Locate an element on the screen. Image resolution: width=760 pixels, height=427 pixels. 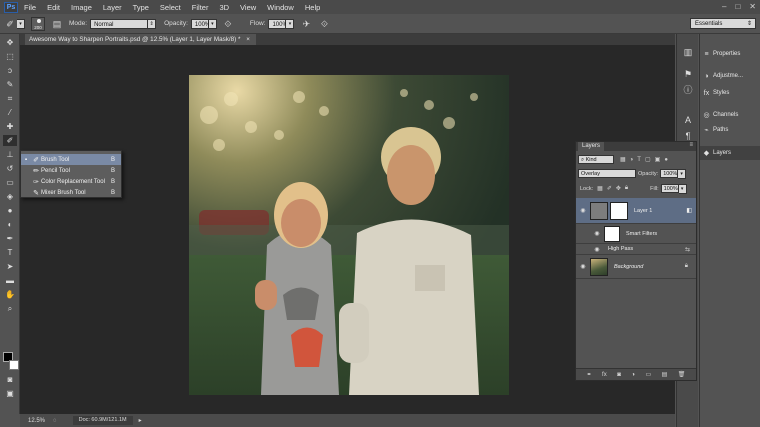
layer-opacity-field: 100% is located at coordinates (669, 173).